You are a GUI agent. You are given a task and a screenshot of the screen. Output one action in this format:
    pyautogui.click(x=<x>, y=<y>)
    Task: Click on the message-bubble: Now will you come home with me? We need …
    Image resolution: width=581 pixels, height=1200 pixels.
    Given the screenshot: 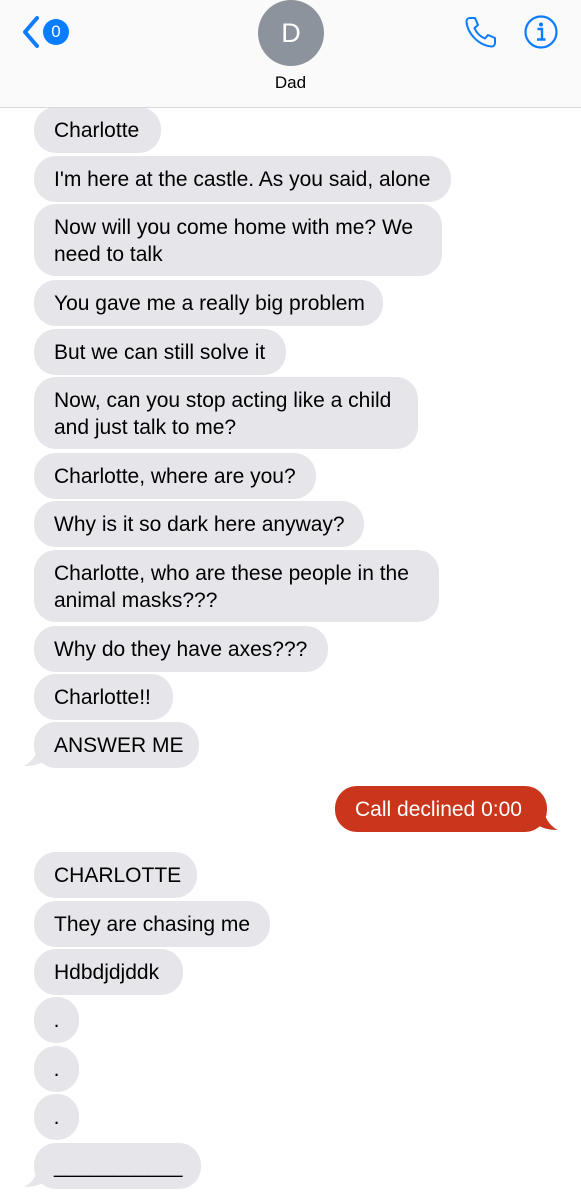 What is the action you would take?
    pyautogui.click(x=238, y=240)
    